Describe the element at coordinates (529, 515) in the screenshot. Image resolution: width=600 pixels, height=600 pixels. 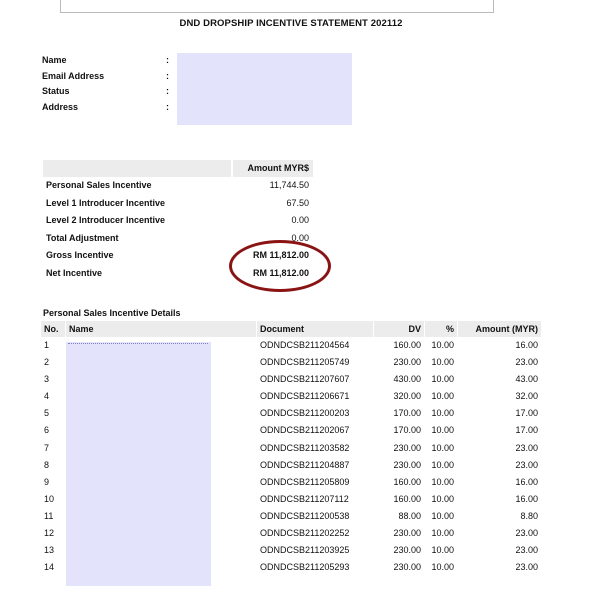
I see `cell-amount: 8.80` at that location.